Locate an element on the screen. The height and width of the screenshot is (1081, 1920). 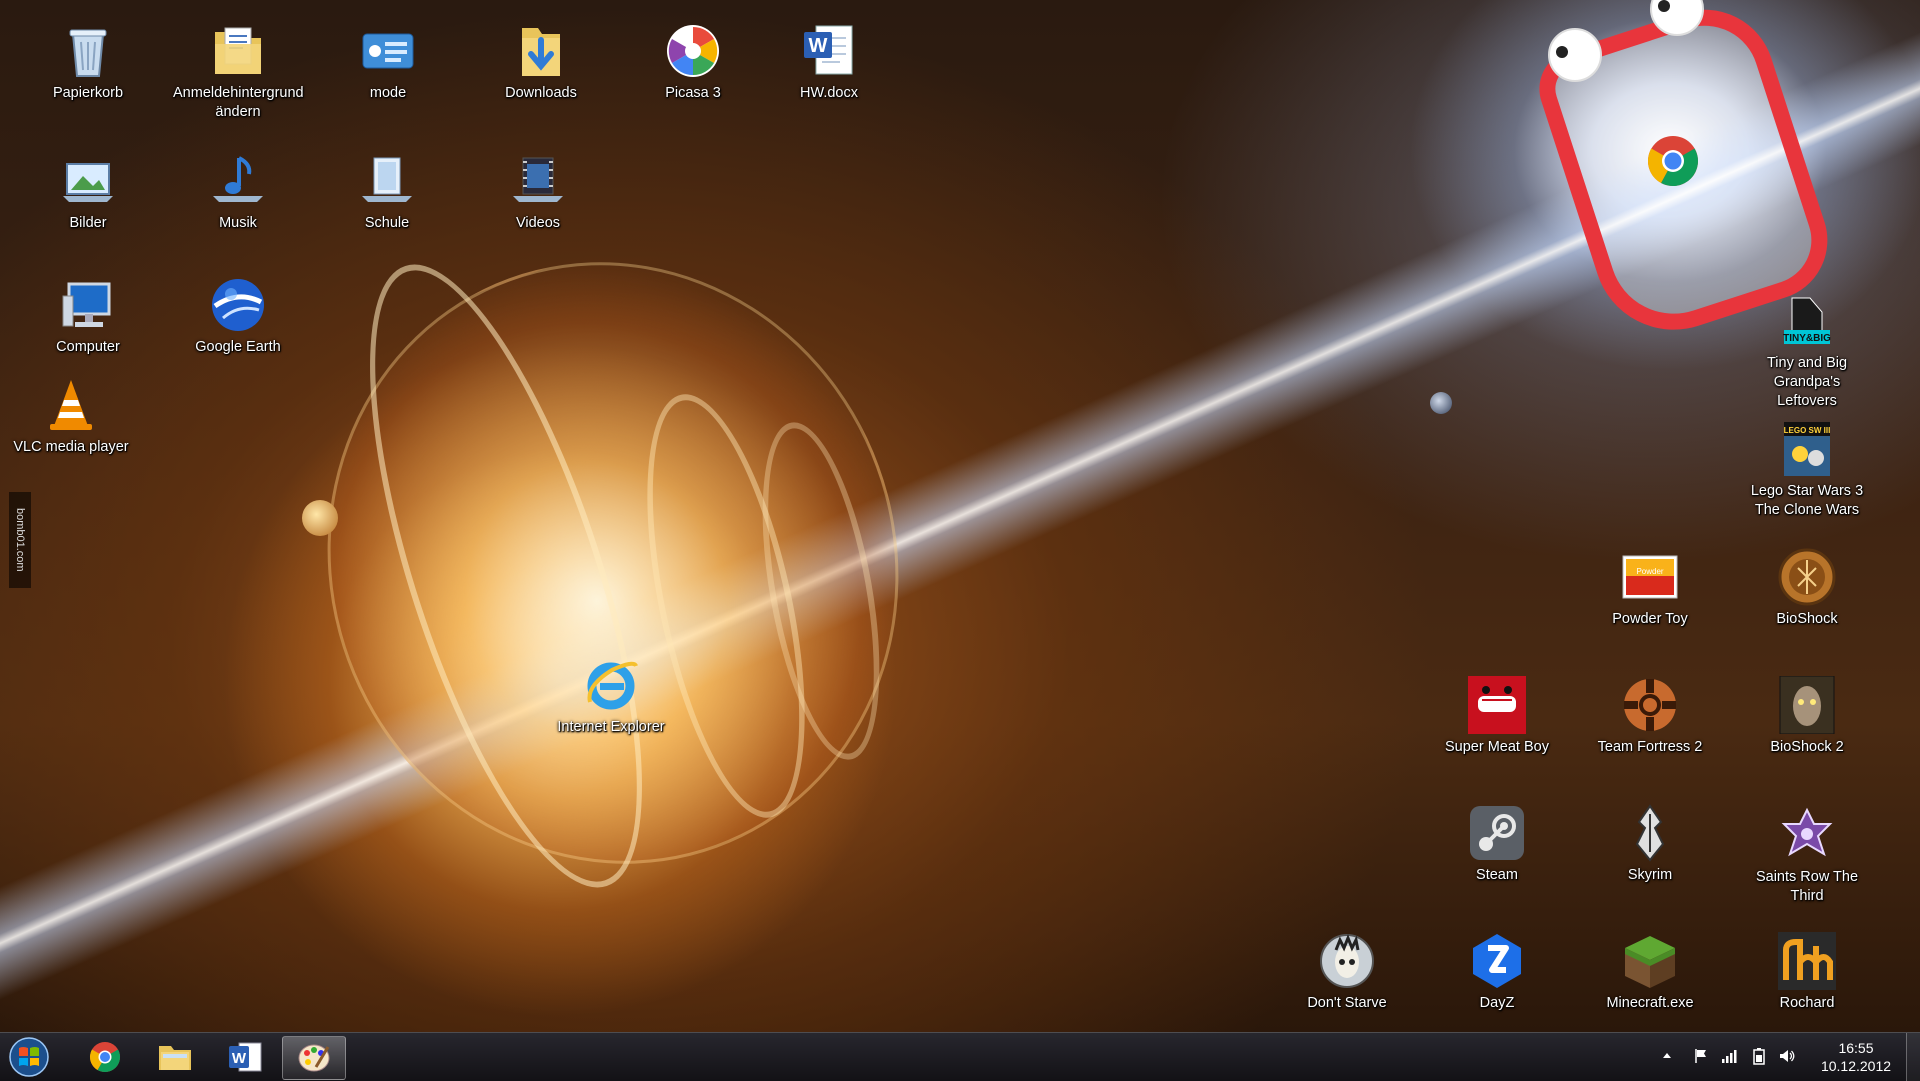
bioshock-icon is located at coordinates (1807, 577).